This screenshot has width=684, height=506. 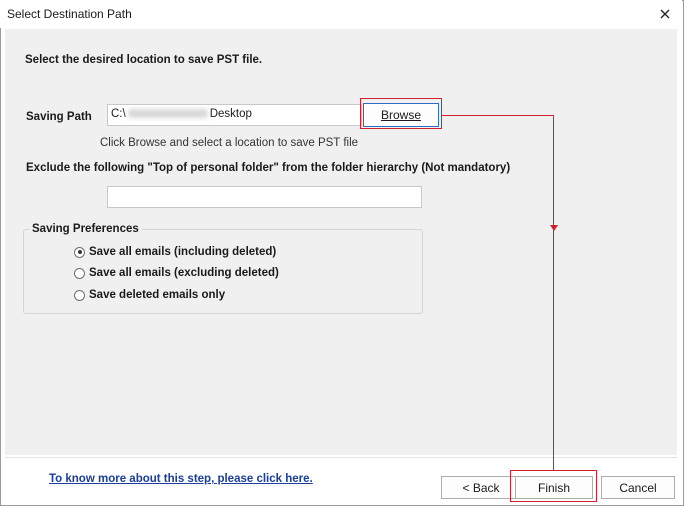 I want to click on radio-label: Save all emails (including deleted), so click(x=183, y=252).